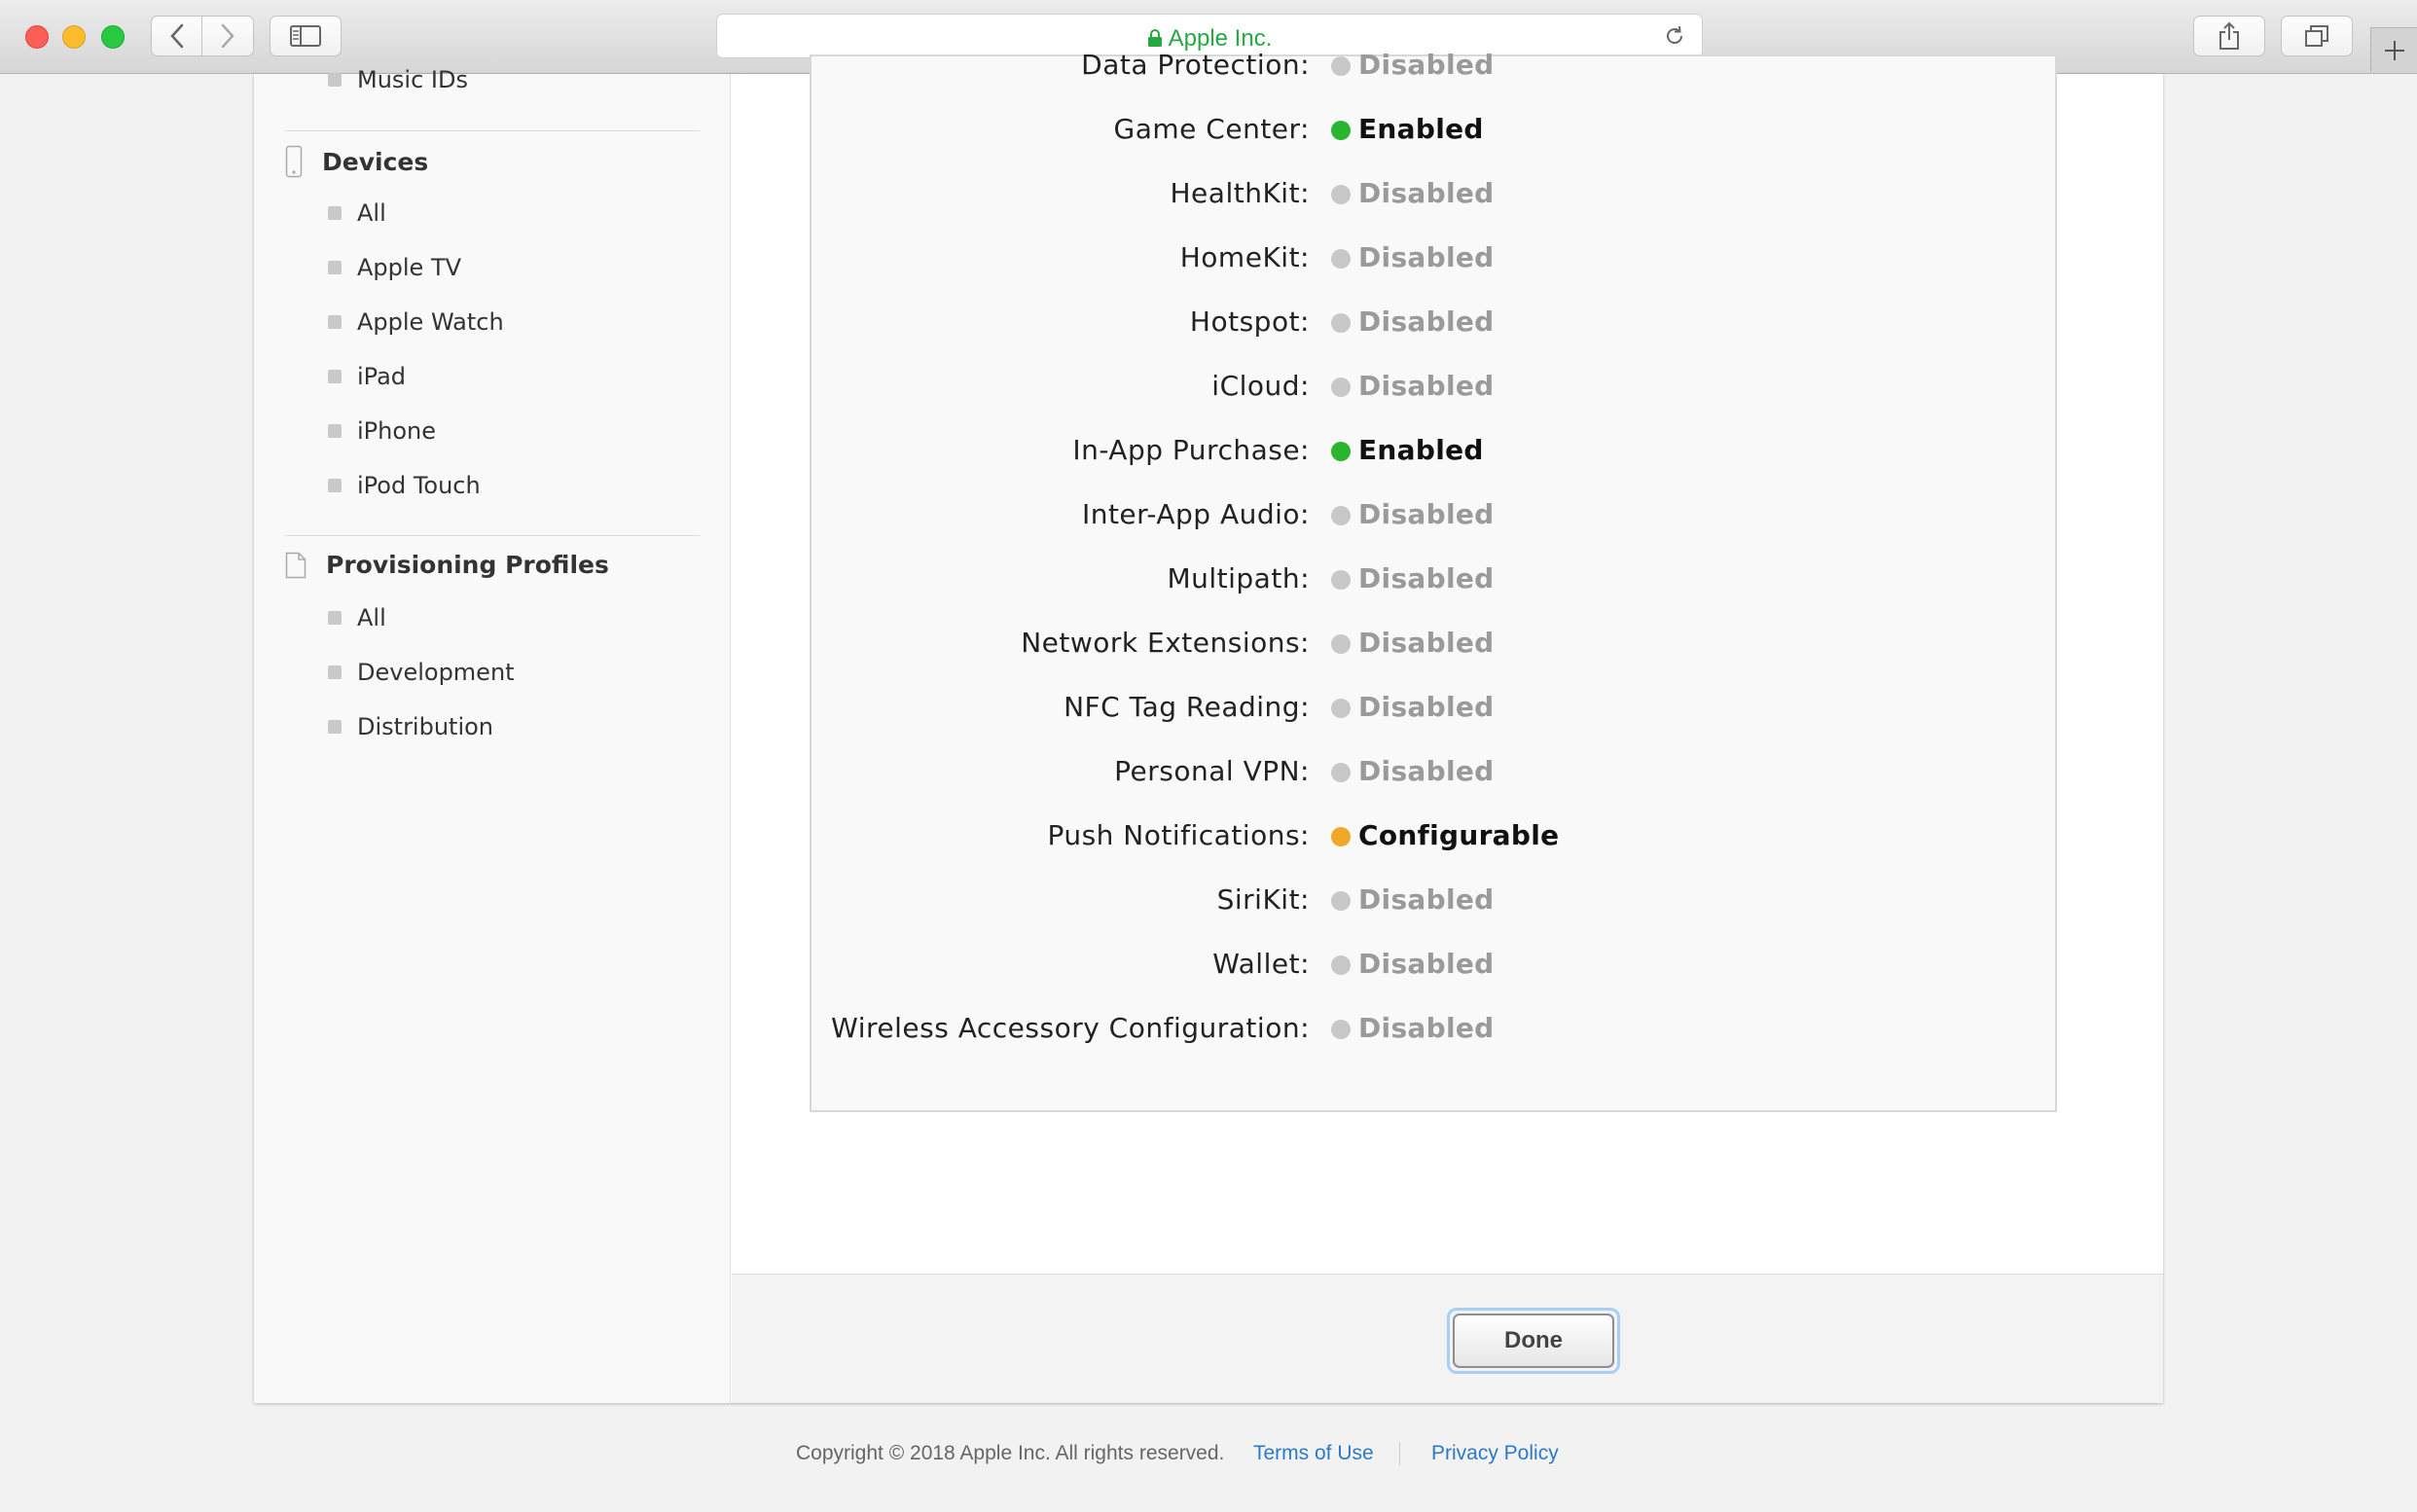 This screenshot has width=2417, height=1512. I want to click on sidebar-item-label: Apple Watch, so click(430, 322).